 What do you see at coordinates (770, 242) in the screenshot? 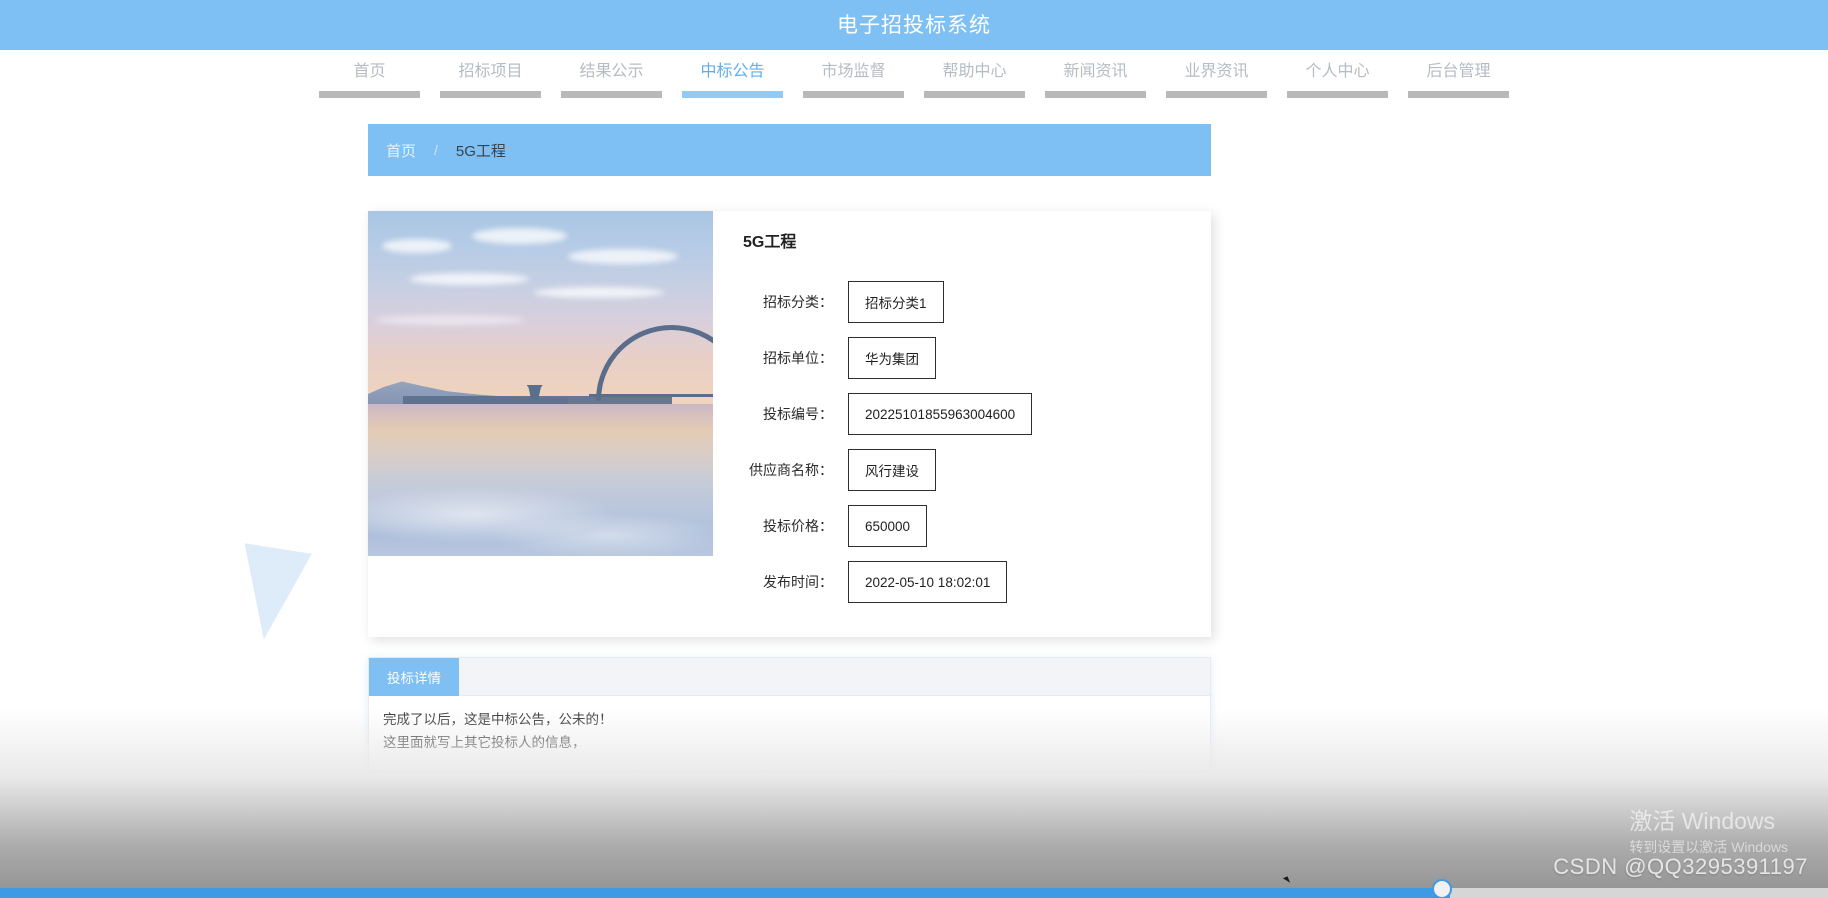
I see `detail-title: 5G工程` at bounding box center [770, 242].